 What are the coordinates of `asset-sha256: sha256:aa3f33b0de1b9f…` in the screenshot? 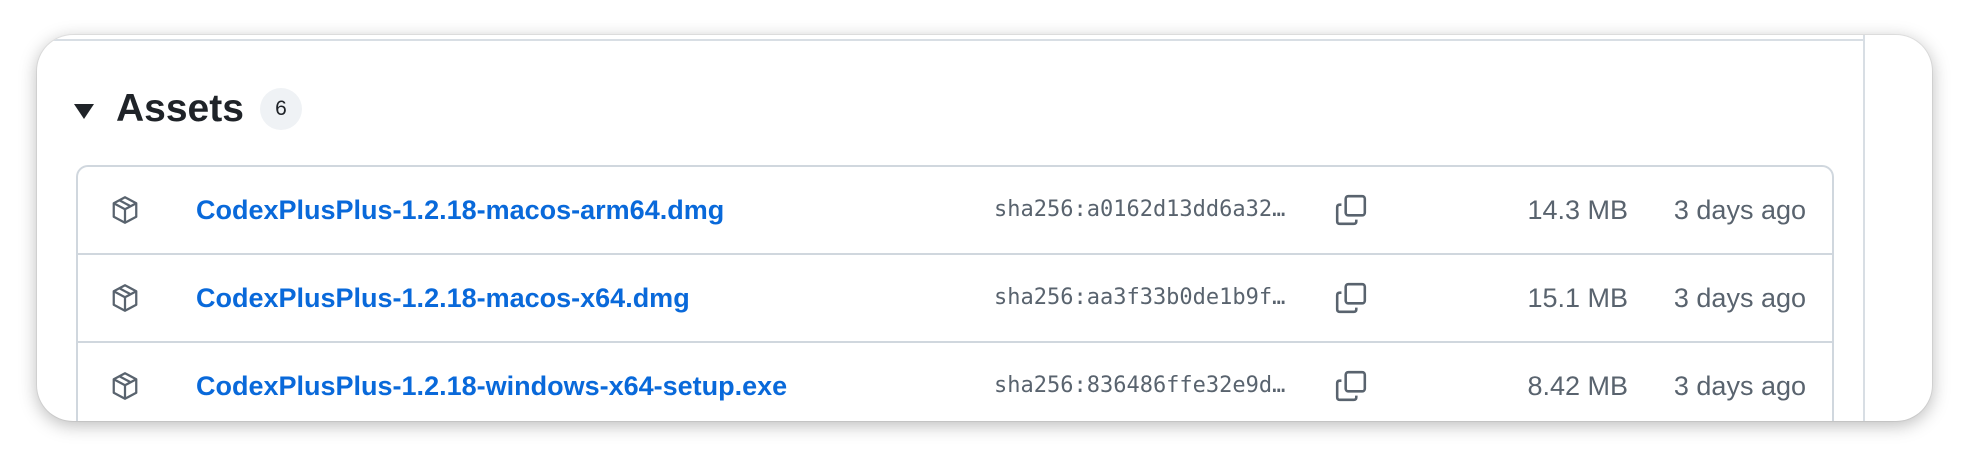 It's located at (1140, 297).